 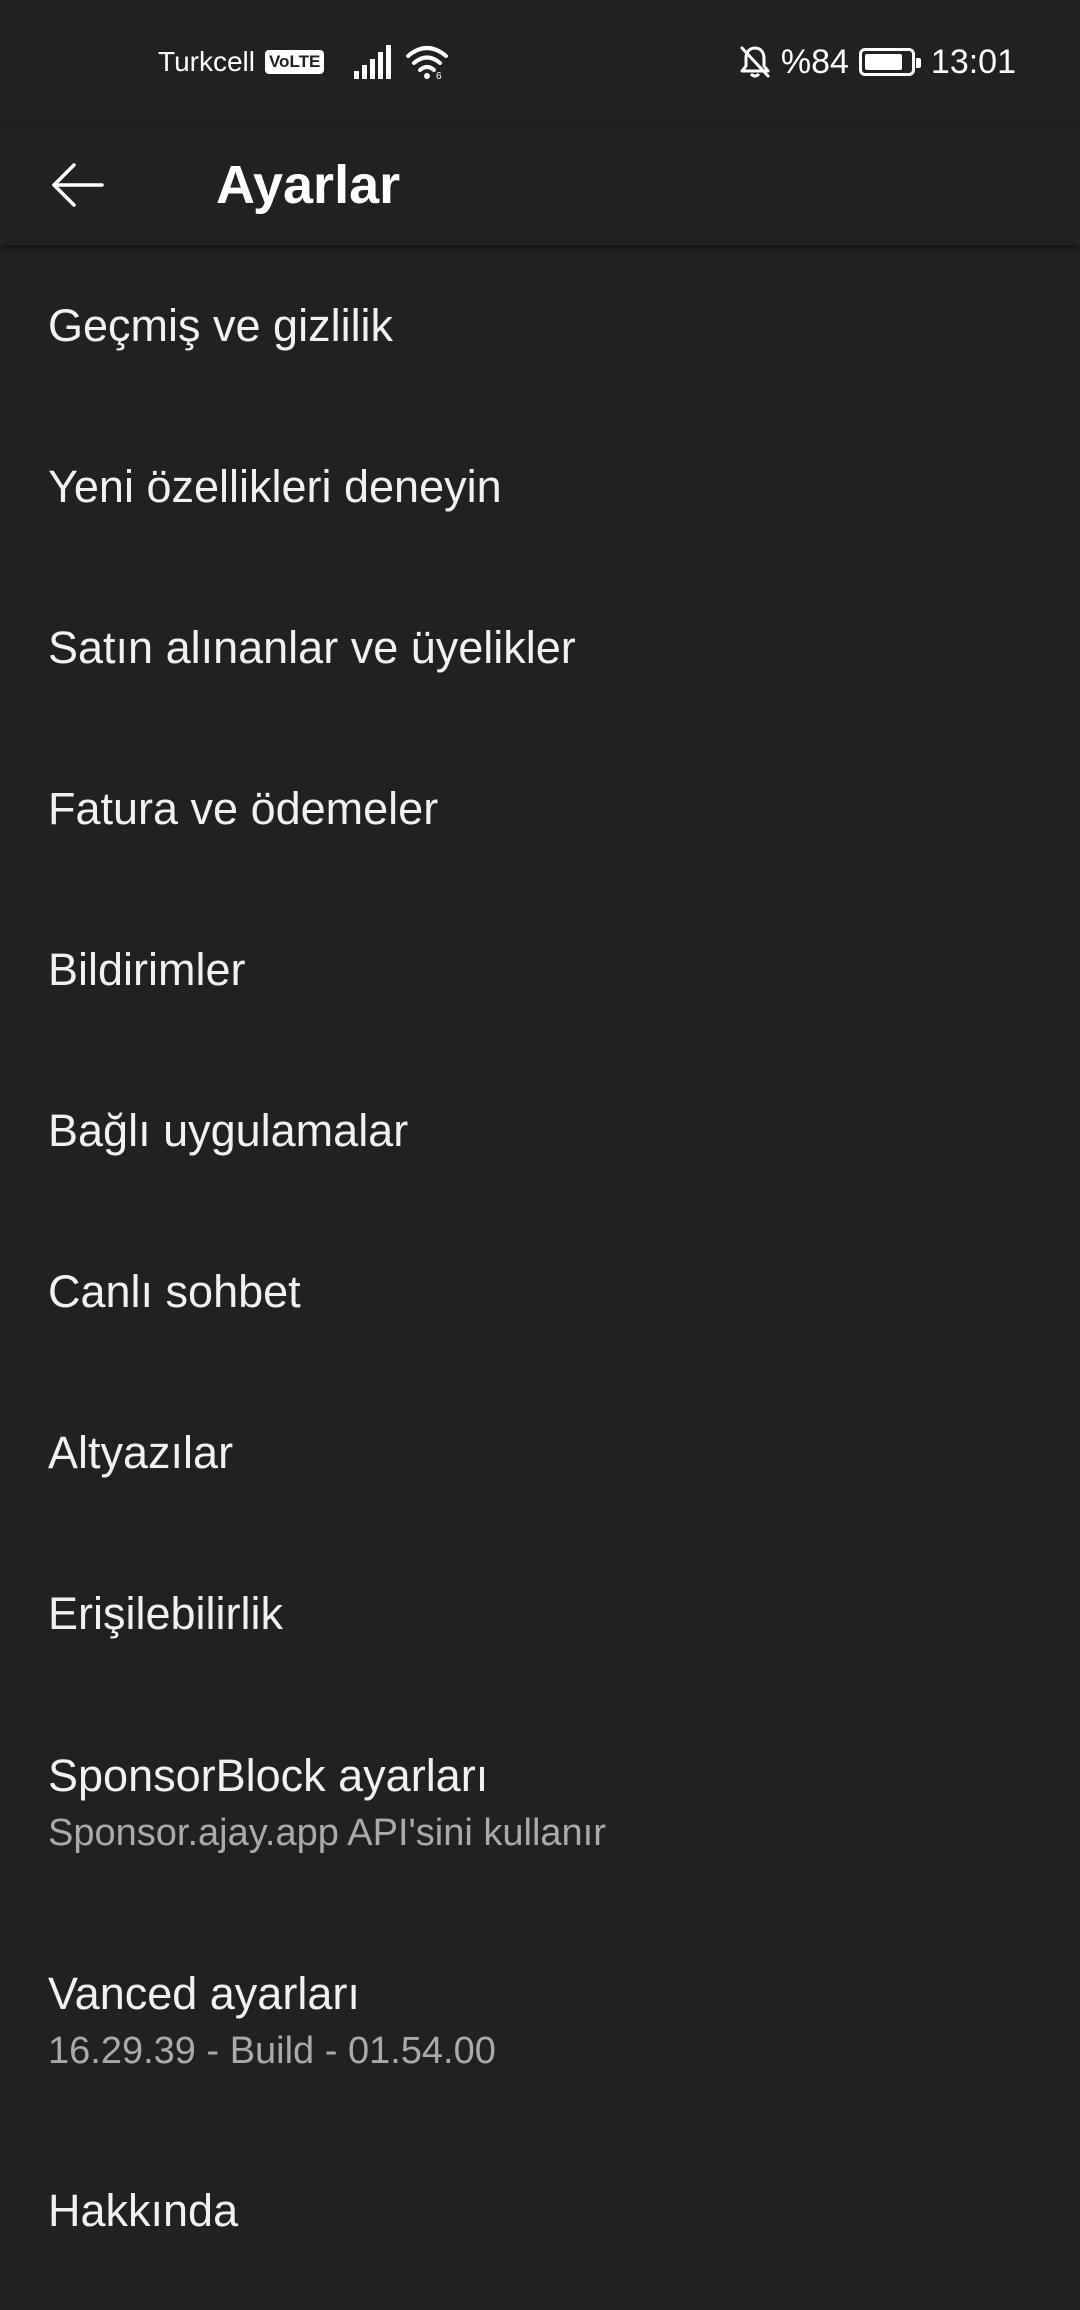 I want to click on settings-item-title: Canlı sohbet, so click(x=174, y=1291).